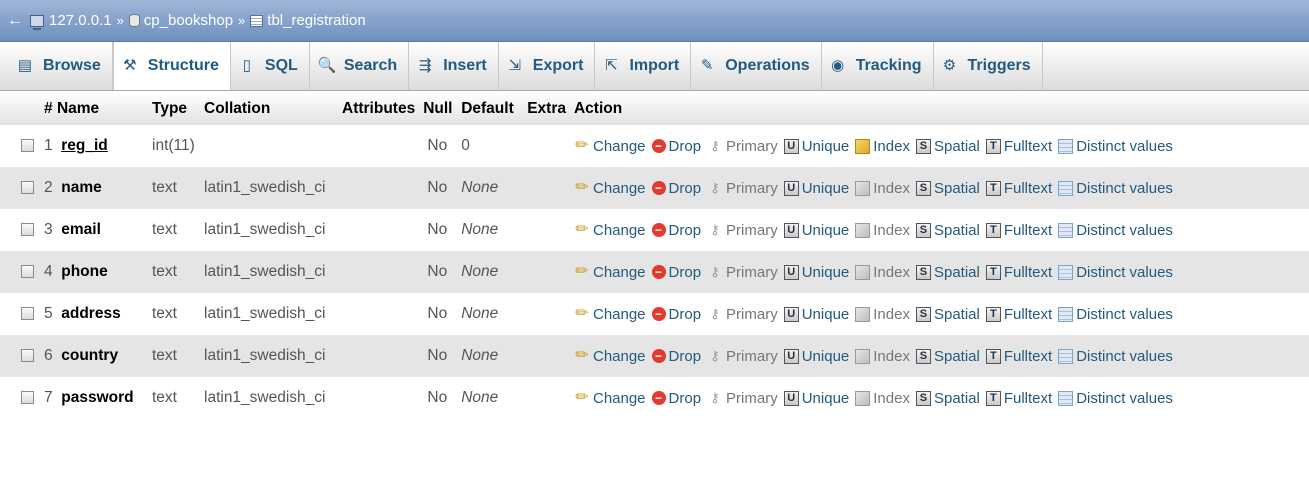  What do you see at coordinates (1124, 314) in the screenshot?
I see `distinct-label: Distinct values` at bounding box center [1124, 314].